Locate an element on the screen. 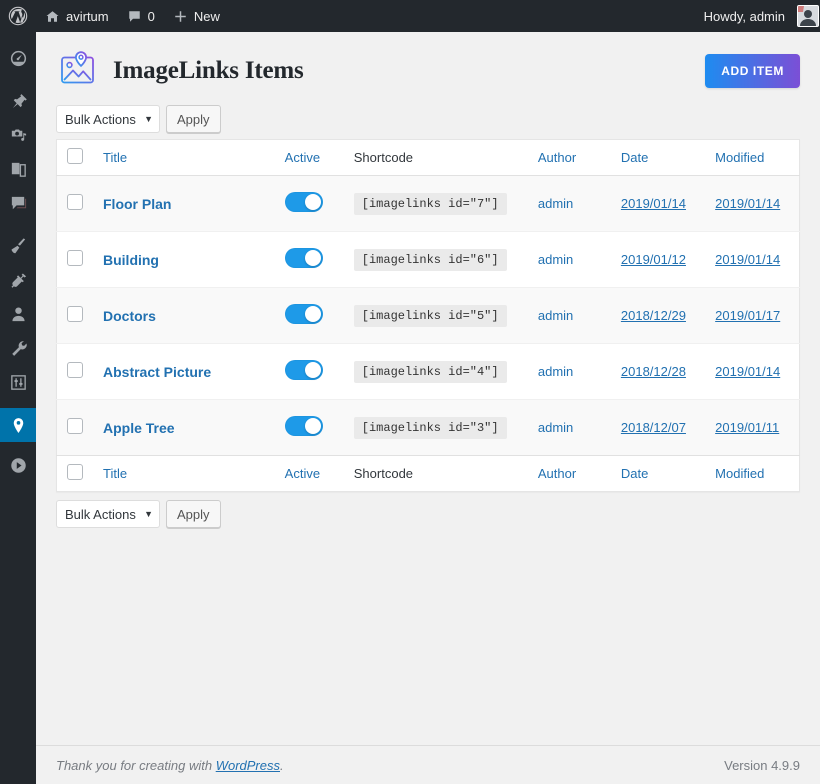 The height and width of the screenshot is (784, 820). sidebar-item-dashboard is located at coordinates (18, 58).